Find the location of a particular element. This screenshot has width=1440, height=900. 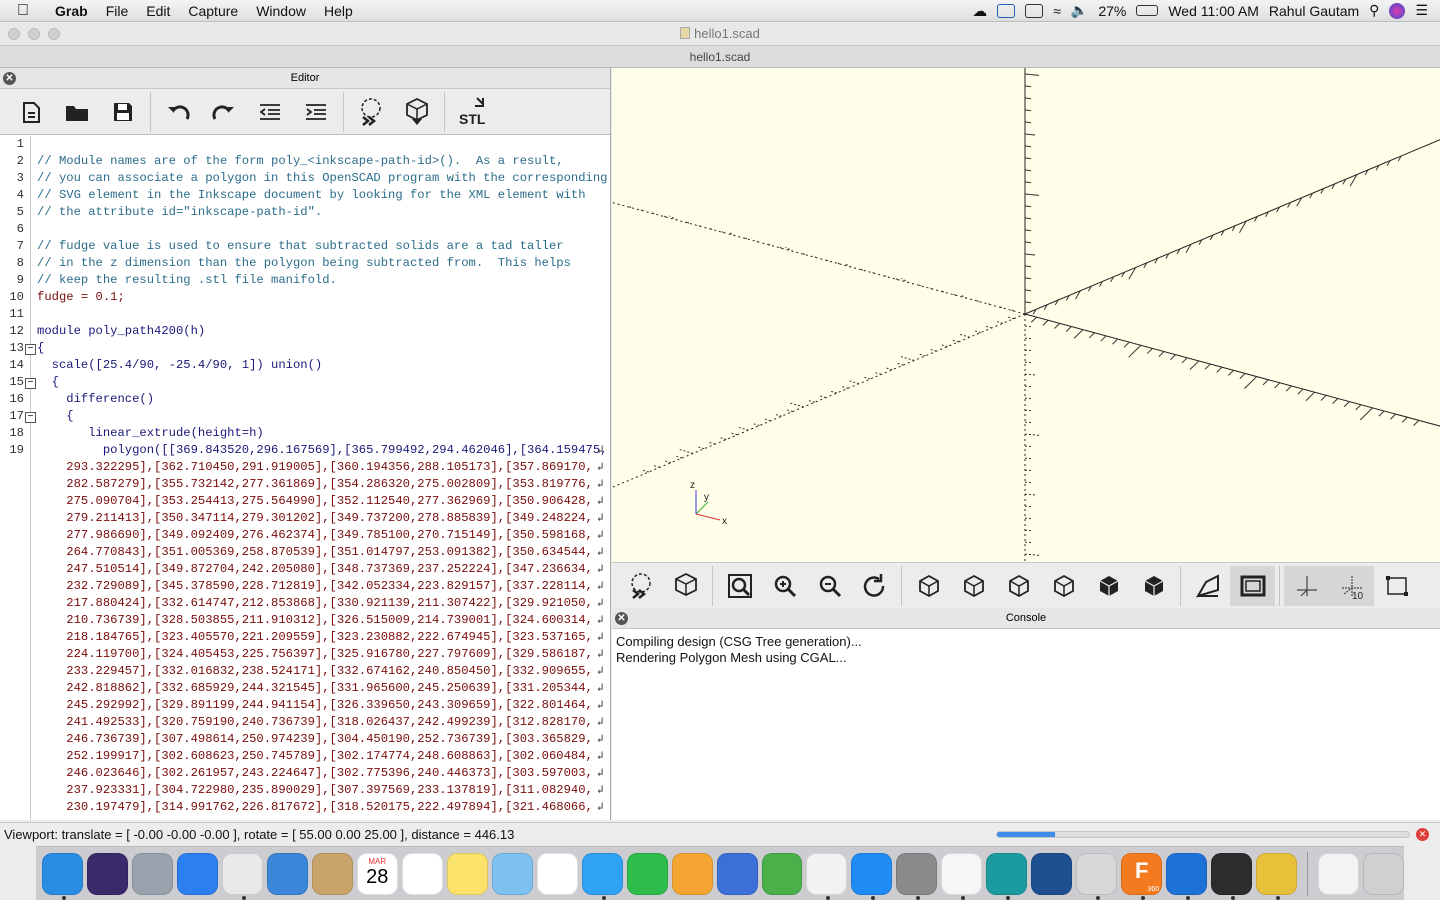

dock-numbers-icon is located at coordinates (782, 873).